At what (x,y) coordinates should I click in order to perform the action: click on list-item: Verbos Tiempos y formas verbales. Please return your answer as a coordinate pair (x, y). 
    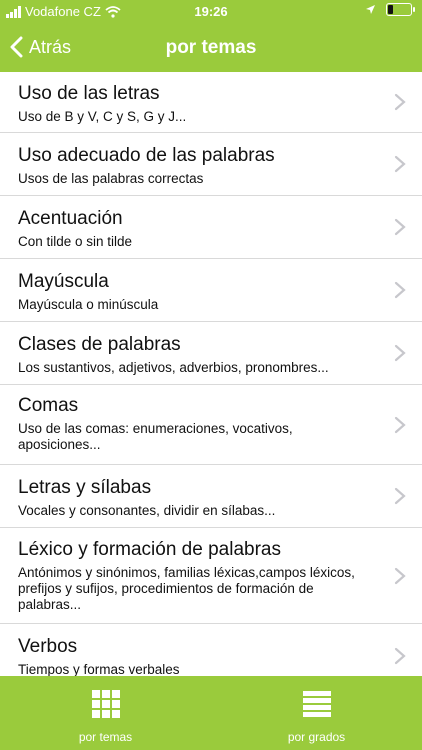
    Looking at the image, I should click on (211, 650).